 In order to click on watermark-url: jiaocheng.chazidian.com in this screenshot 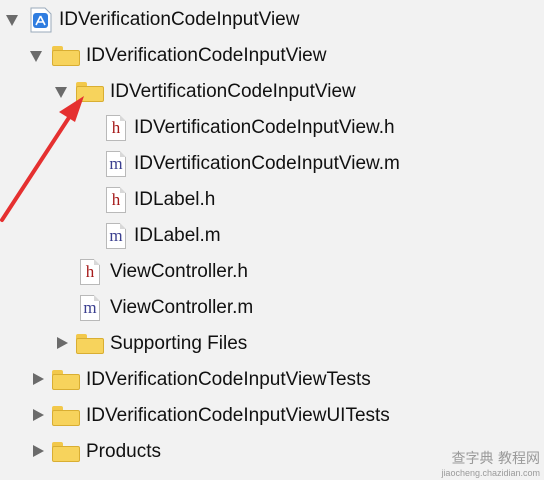, I will do `click(490, 473)`.